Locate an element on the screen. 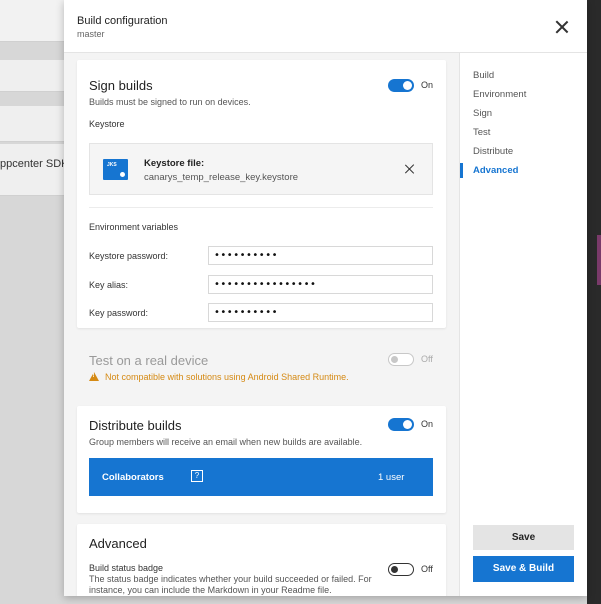 This screenshot has width=601, height=604. key-alias-field: •••••••••••••••• is located at coordinates (320, 284).